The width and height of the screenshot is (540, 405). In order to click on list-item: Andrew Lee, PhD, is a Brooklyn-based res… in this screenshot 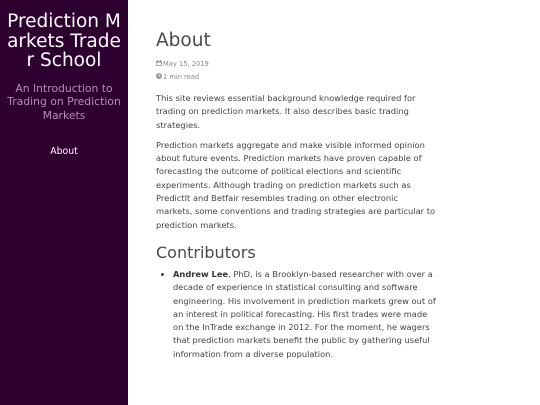, I will do `click(304, 314)`.